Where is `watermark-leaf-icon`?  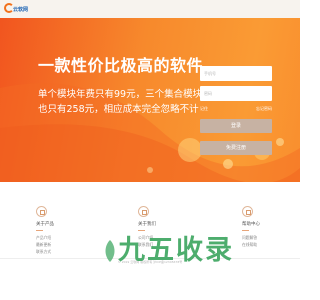
watermark-leaf-icon is located at coordinates (110, 251).